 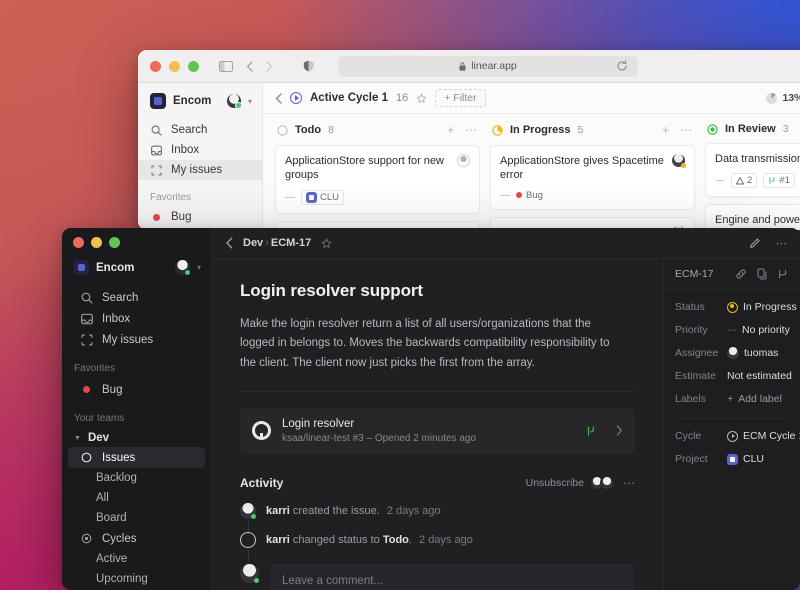 I want to click on link-icon, so click(x=741, y=274).